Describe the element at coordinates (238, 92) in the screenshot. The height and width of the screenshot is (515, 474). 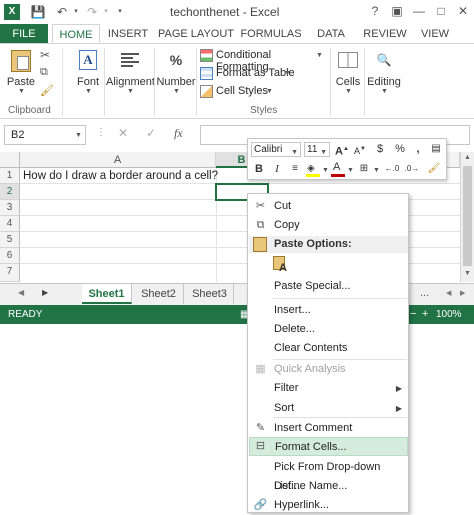
I see `cell-styles-button: Cell Styles ▼` at that location.